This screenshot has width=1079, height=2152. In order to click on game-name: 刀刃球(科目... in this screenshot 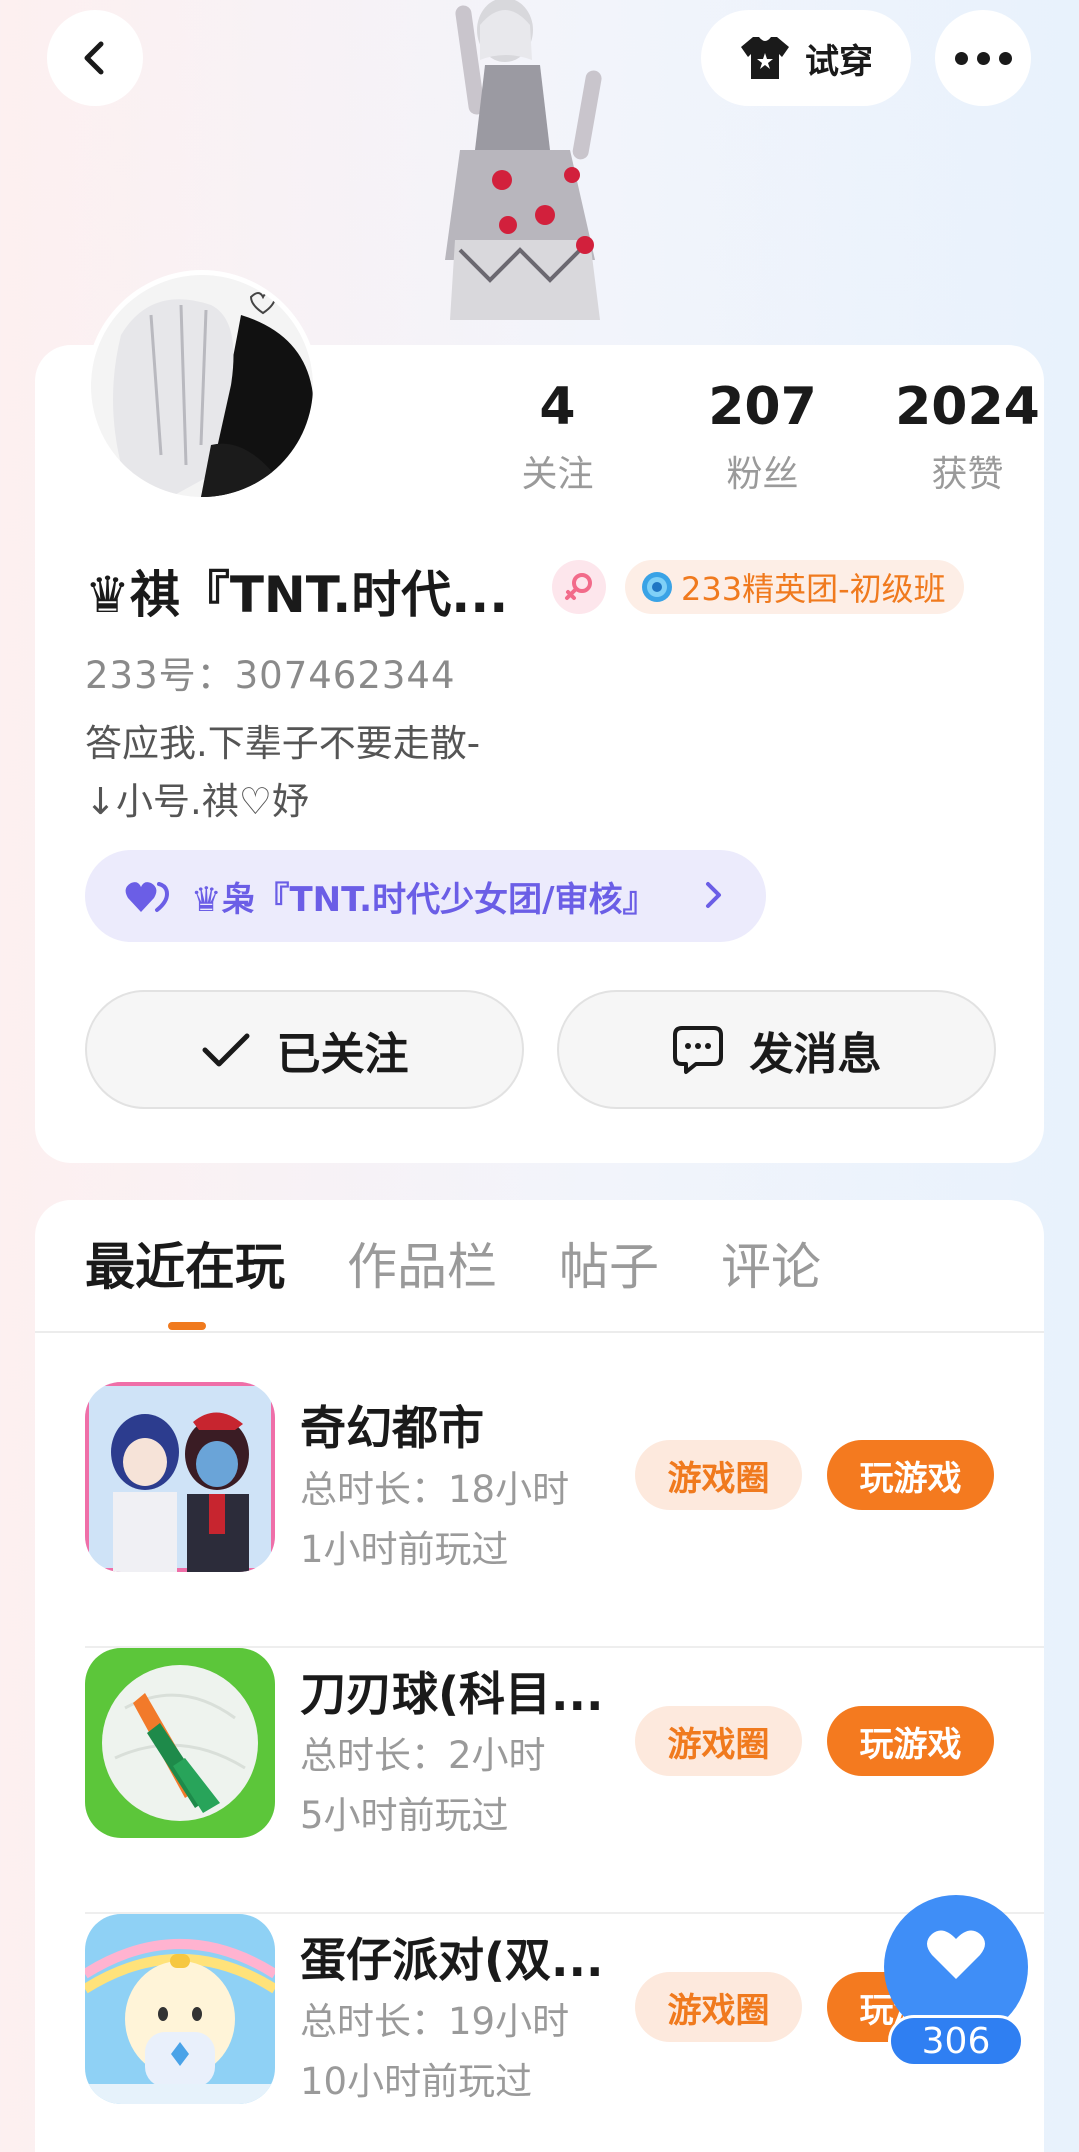, I will do `click(452, 1694)`.